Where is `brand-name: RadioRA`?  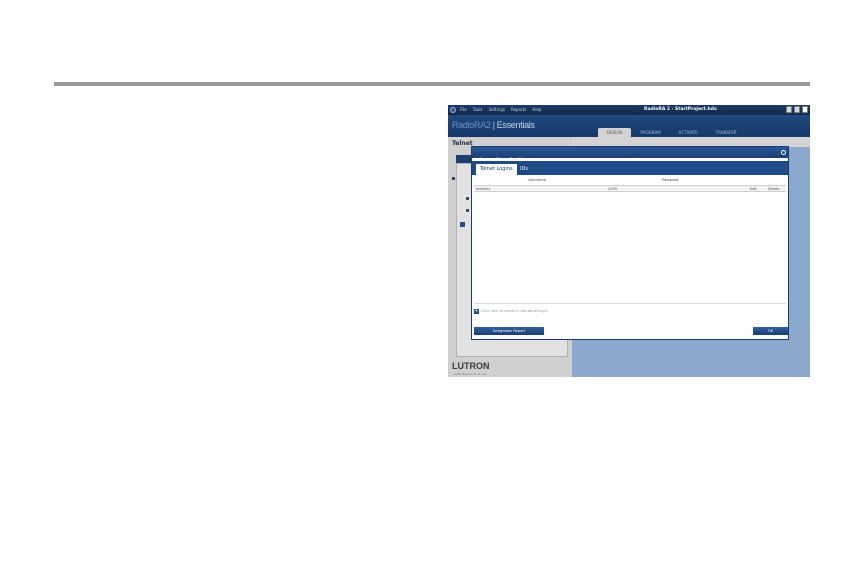 brand-name: RadioRA is located at coordinates (469, 125).